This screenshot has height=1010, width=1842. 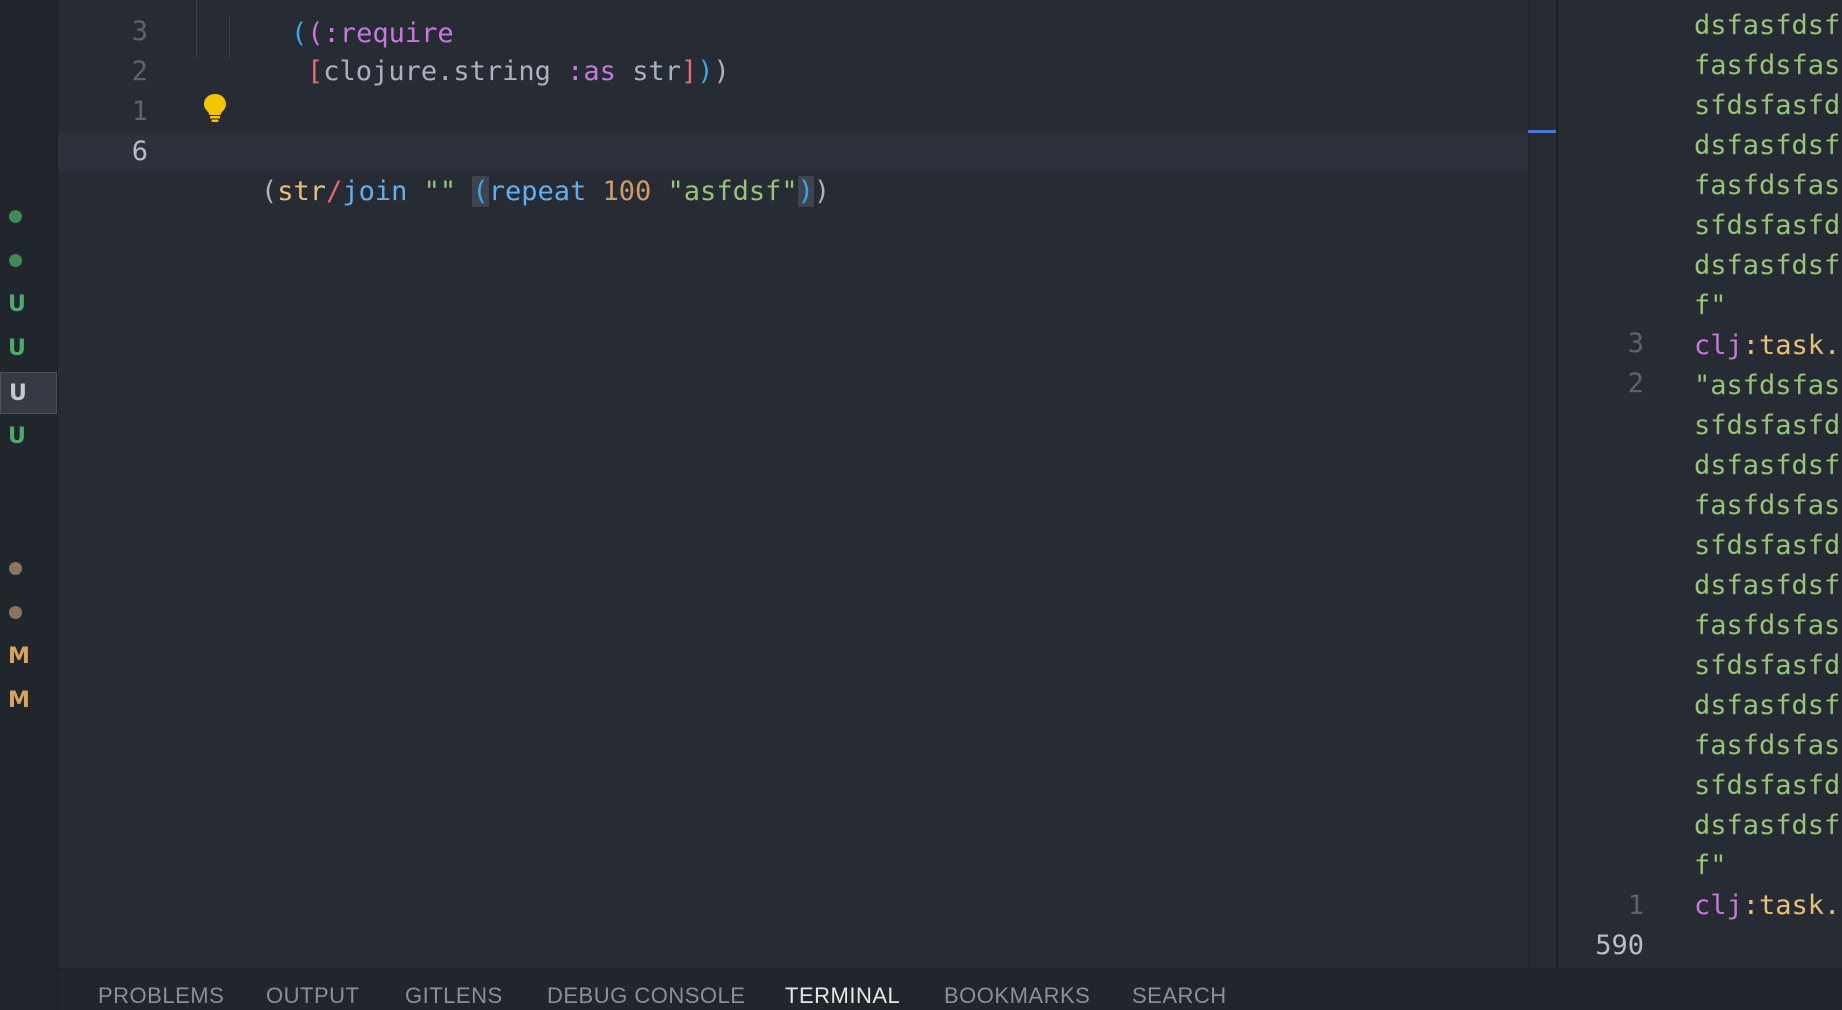 I want to click on tab-terminal: TERMINAL, so click(x=842, y=996).